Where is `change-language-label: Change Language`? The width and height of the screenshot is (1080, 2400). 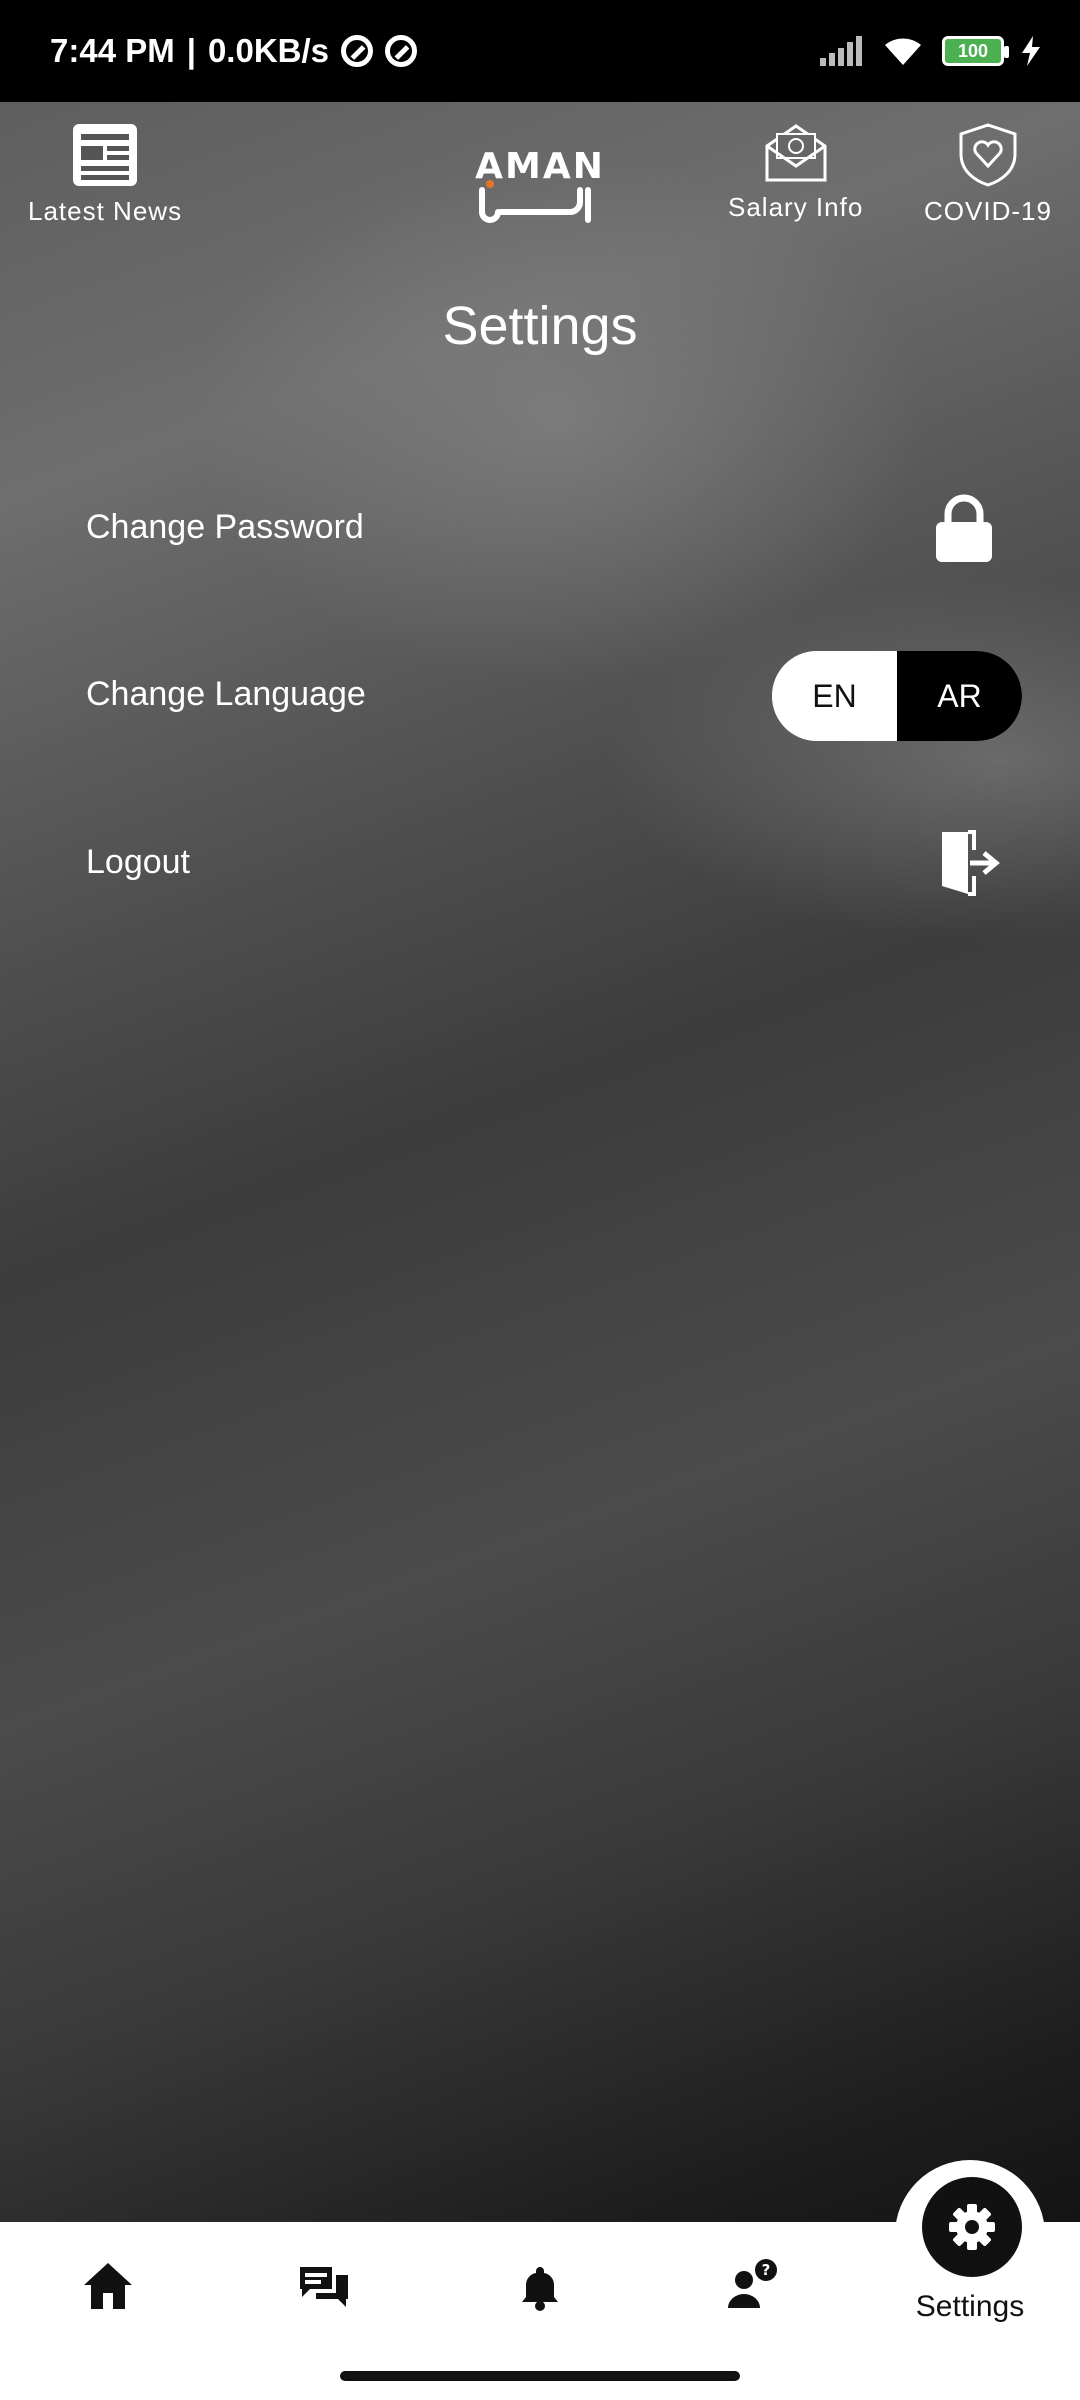
change-language-label: Change Language is located at coordinates (226, 694).